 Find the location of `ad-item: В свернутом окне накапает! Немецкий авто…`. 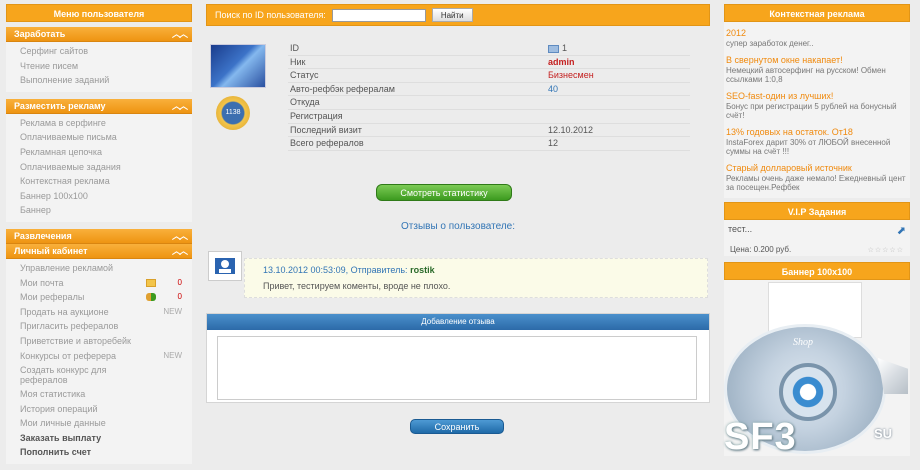

ad-item: В свернутом окне накапает! Немецкий авто… is located at coordinates (818, 69).